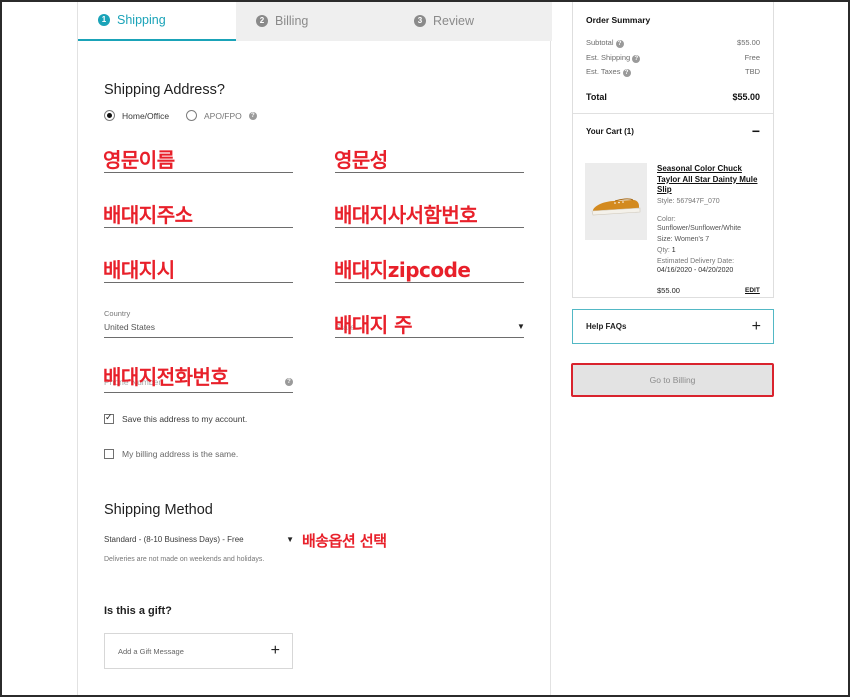 This screenshot has width=850, height=697. What do you see at coordinates (139, 270) in the screenshot?
I see `annotation-city: 배대지시` at bounding box center [139, 270].